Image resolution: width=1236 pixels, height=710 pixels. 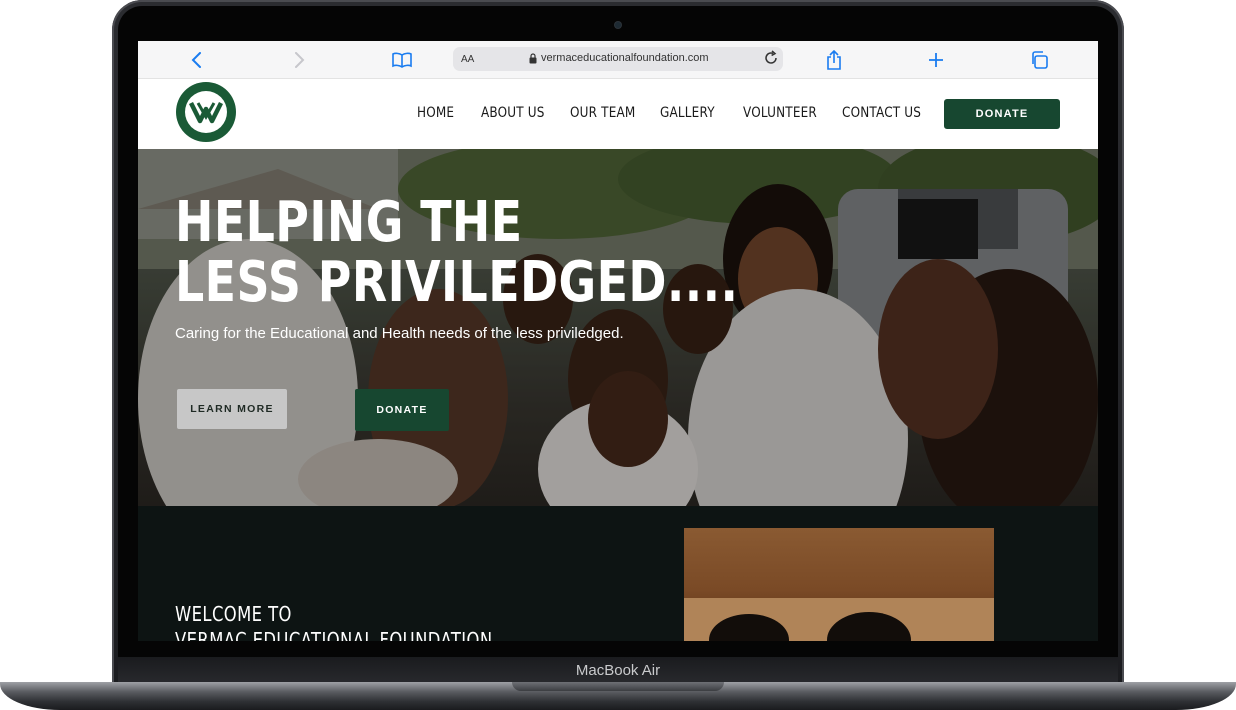 What do you see at coordinates (834, 60) in the screenshot?
I see `share-icon` at bounding box center [834, 60].